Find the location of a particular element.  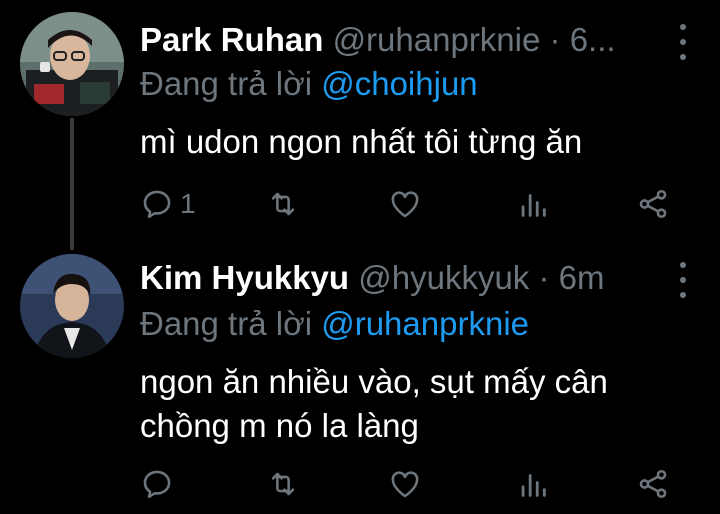

action-bar: 1 is located at coordinates (410, 204).